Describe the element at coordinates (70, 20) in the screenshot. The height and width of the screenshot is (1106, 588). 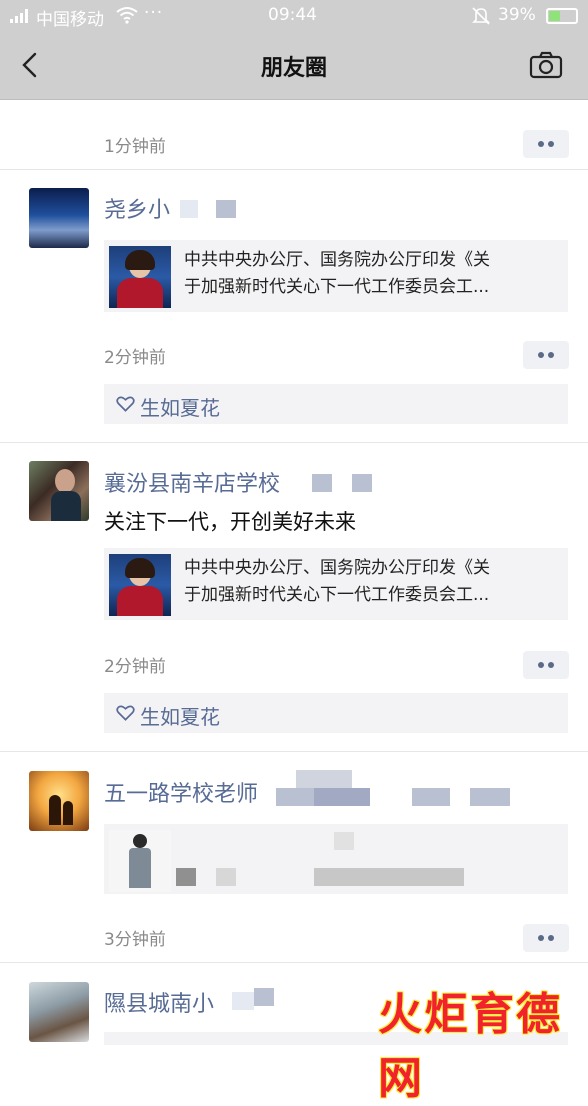
I see `carrier-name: 中国移动` at that location.